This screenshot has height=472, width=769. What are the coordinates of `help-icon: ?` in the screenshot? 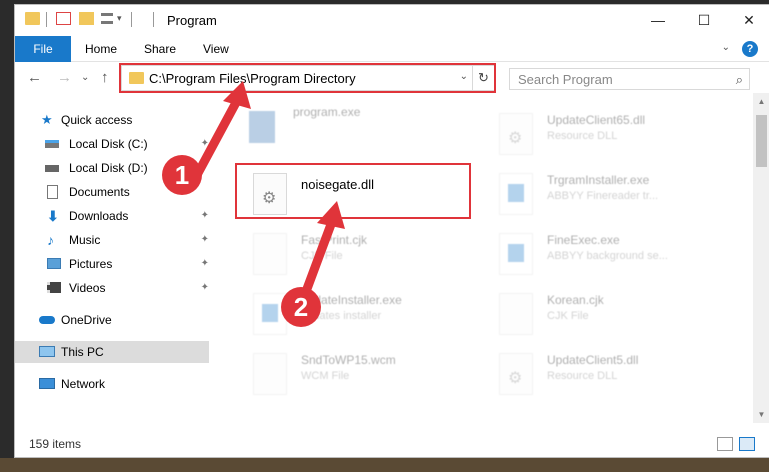 It's located at (750, 49).